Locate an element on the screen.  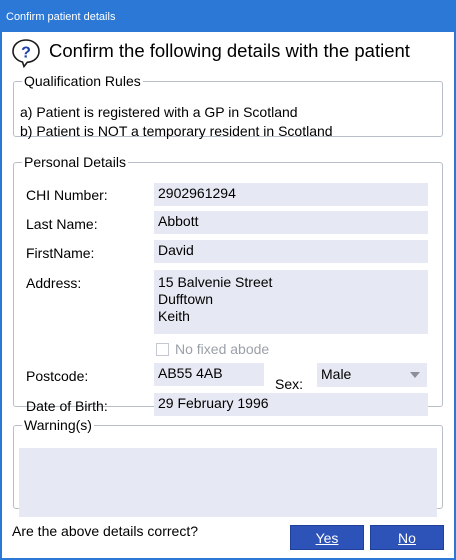
chi-number-field: 2902961294 is located at coordinates (291, 194).